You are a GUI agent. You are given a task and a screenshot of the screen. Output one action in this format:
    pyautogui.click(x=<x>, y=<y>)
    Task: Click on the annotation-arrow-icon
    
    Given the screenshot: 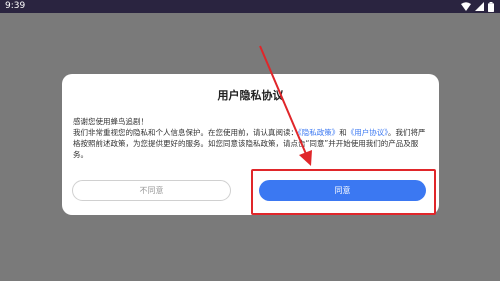 What is the action you would take?
    pyautogui.click(x=285, y=105)
    